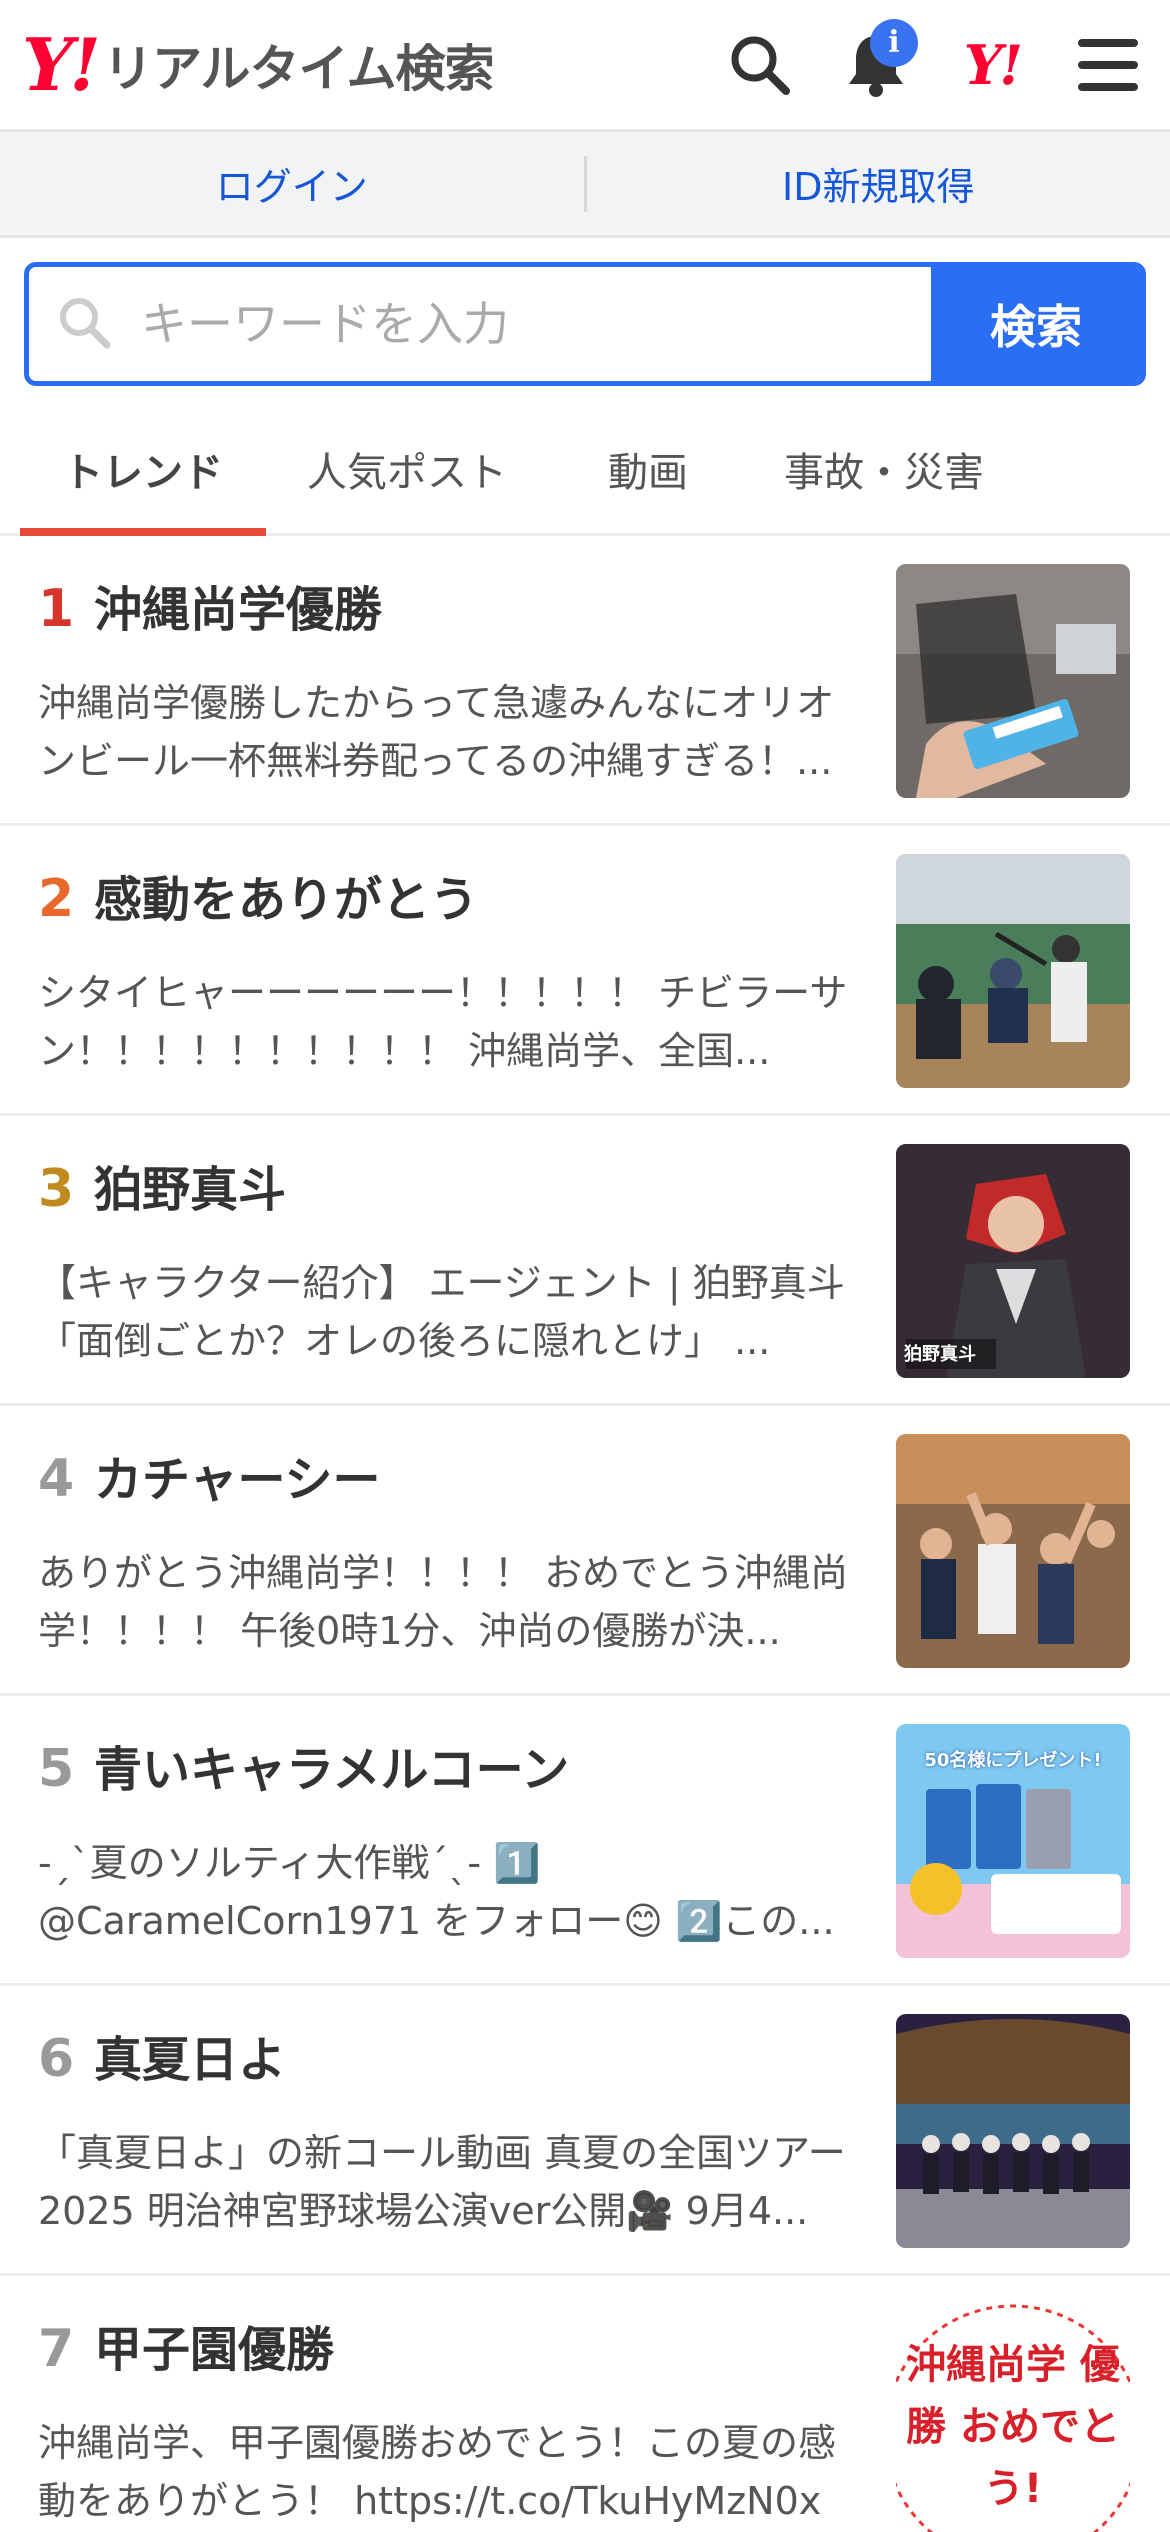  Describe the element at coordinates (56, 1479) in the screenshot. I see `trend-rank: 4` at that location.